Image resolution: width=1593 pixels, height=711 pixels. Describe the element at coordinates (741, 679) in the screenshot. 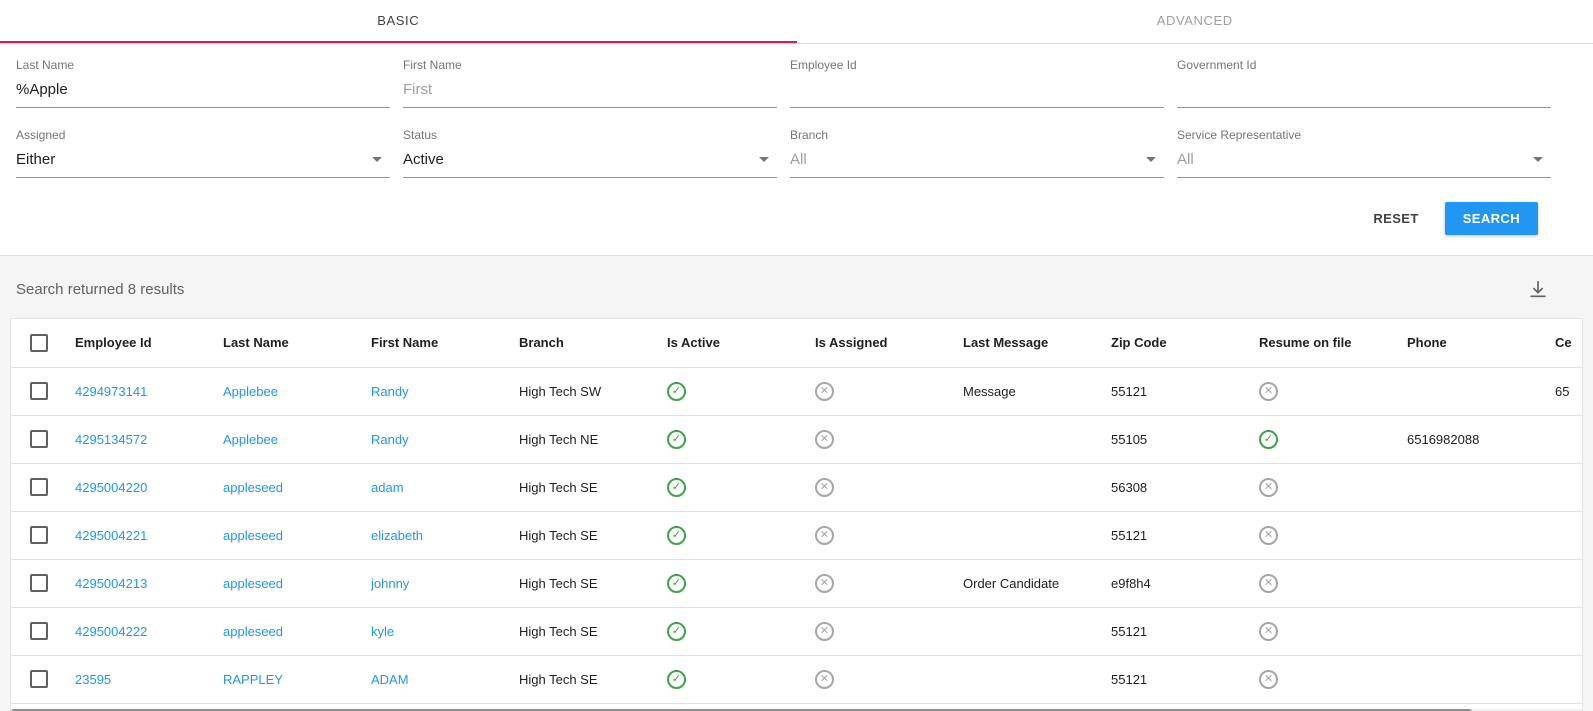

I see `cell-is_active: ✓` at that location.